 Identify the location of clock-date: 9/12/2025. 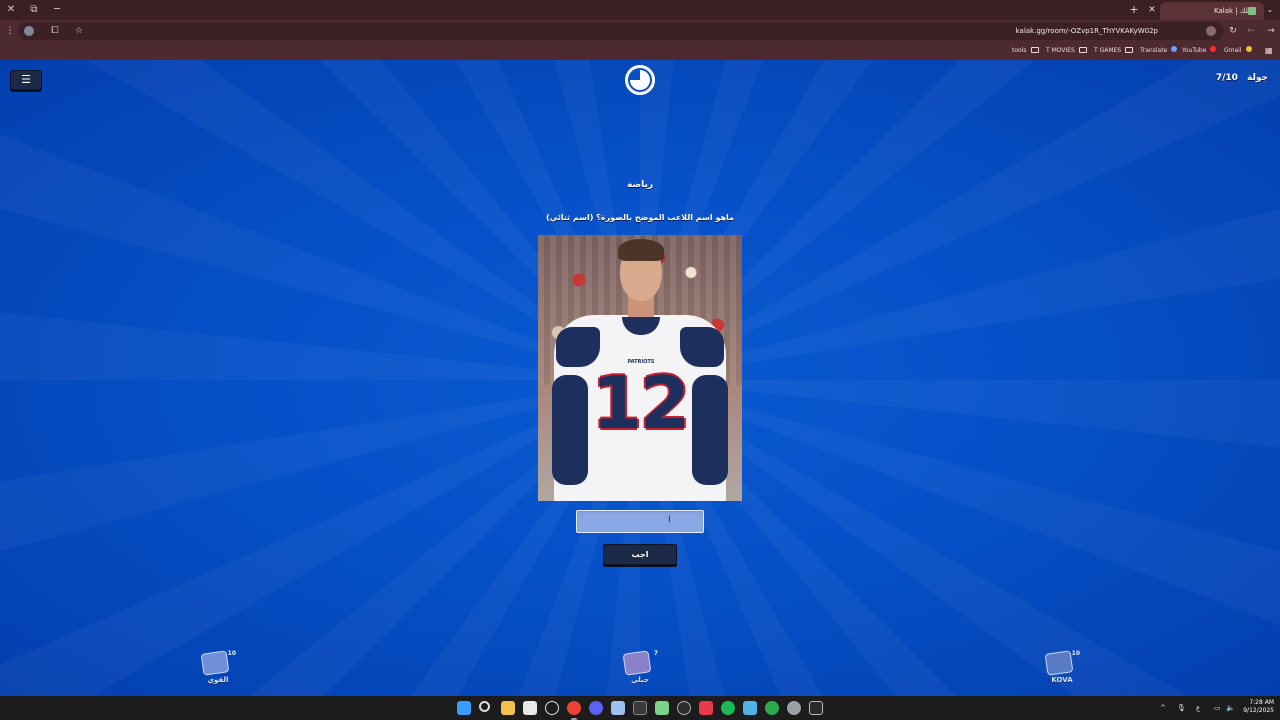
(1258, 710).